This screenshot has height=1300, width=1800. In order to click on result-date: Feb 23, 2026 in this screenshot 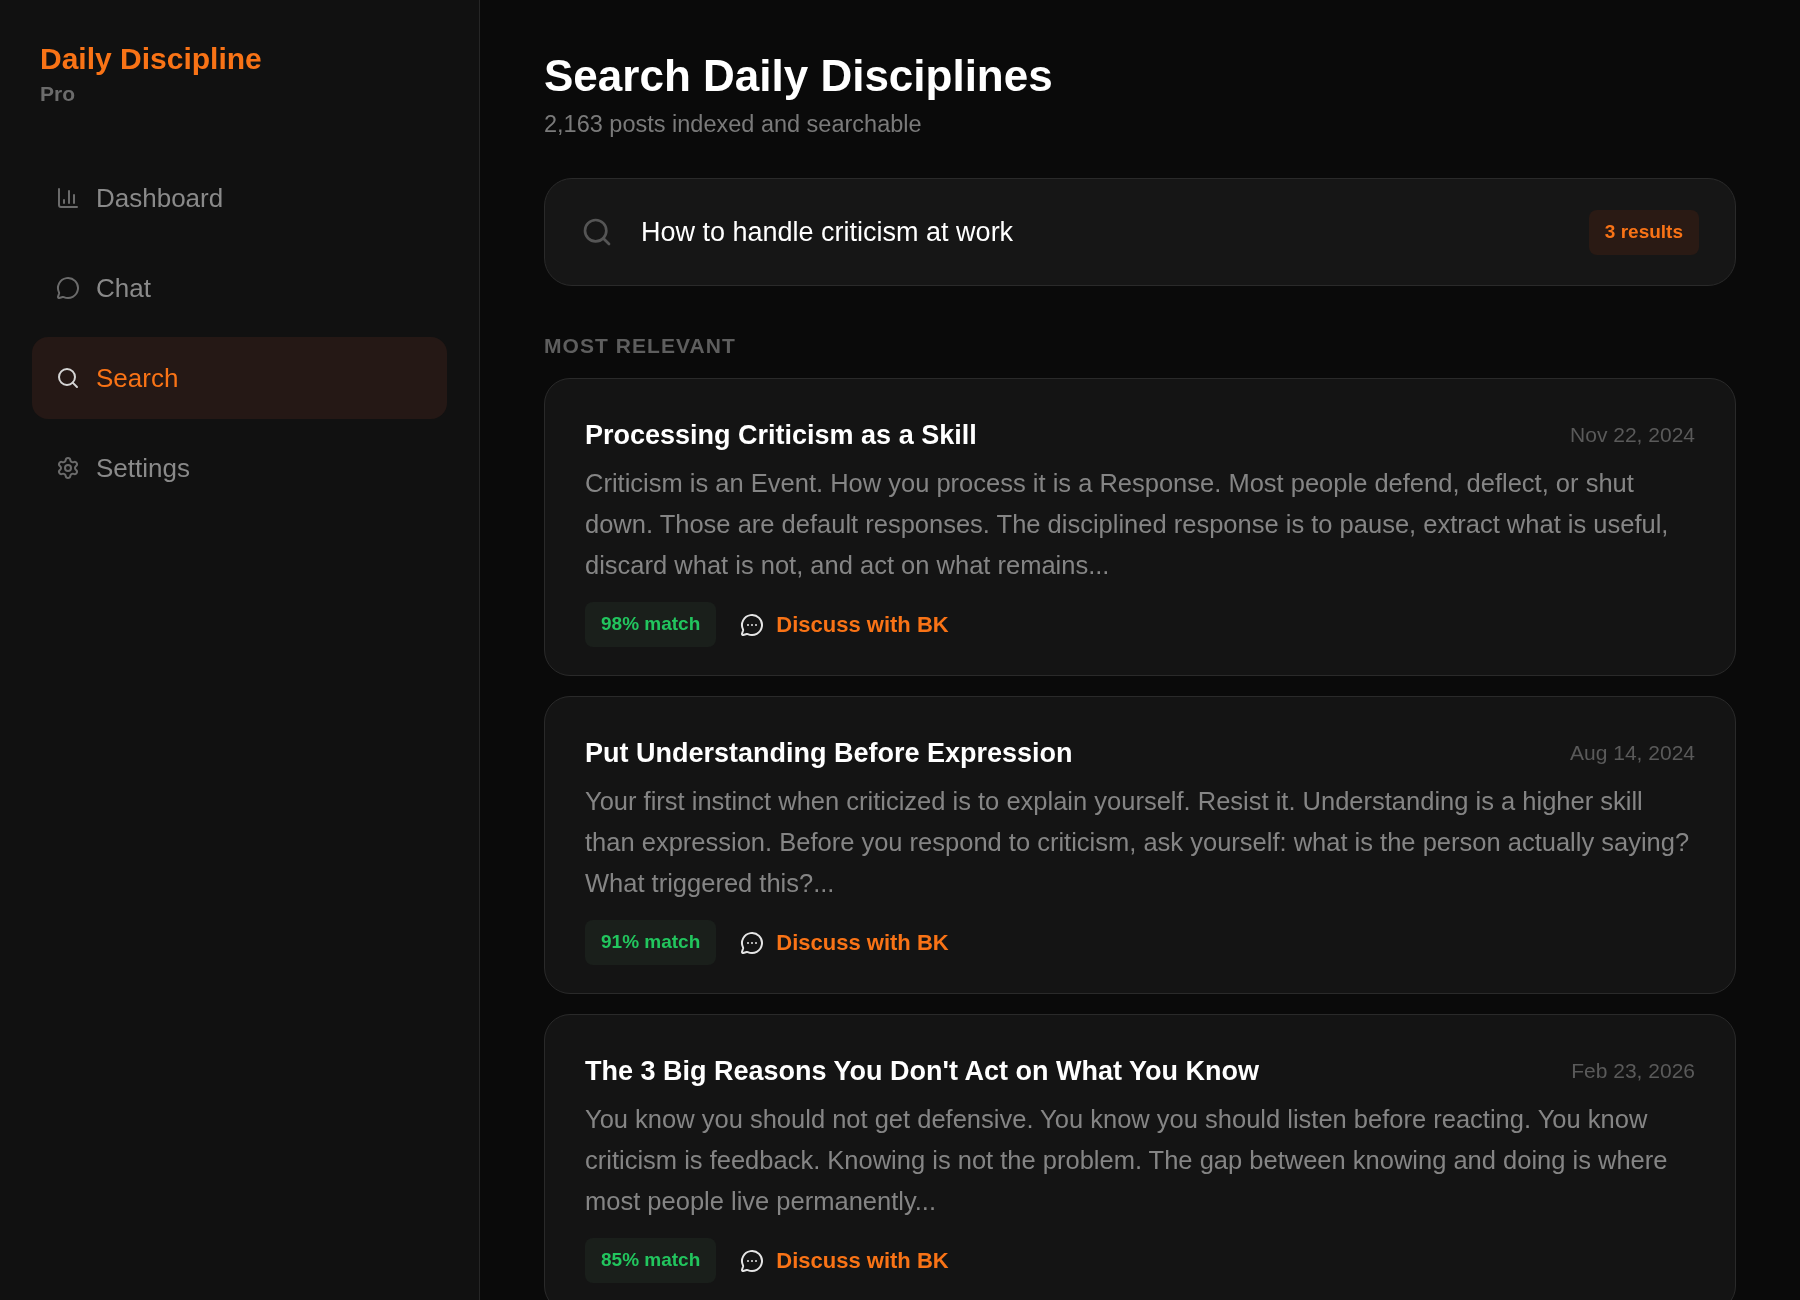, I will do `click(1633, 1070)`.